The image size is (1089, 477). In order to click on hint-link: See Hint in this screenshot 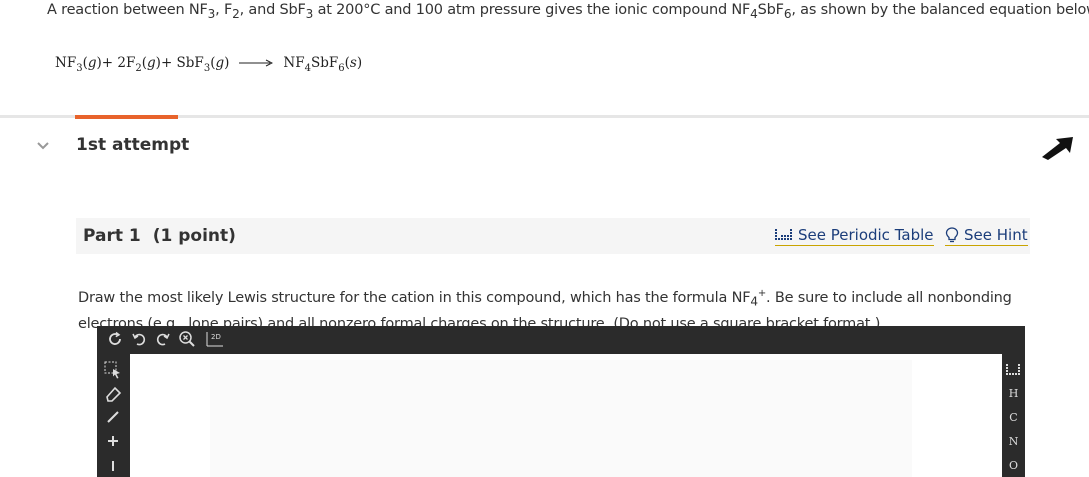, I will do `click(986, 236)`.